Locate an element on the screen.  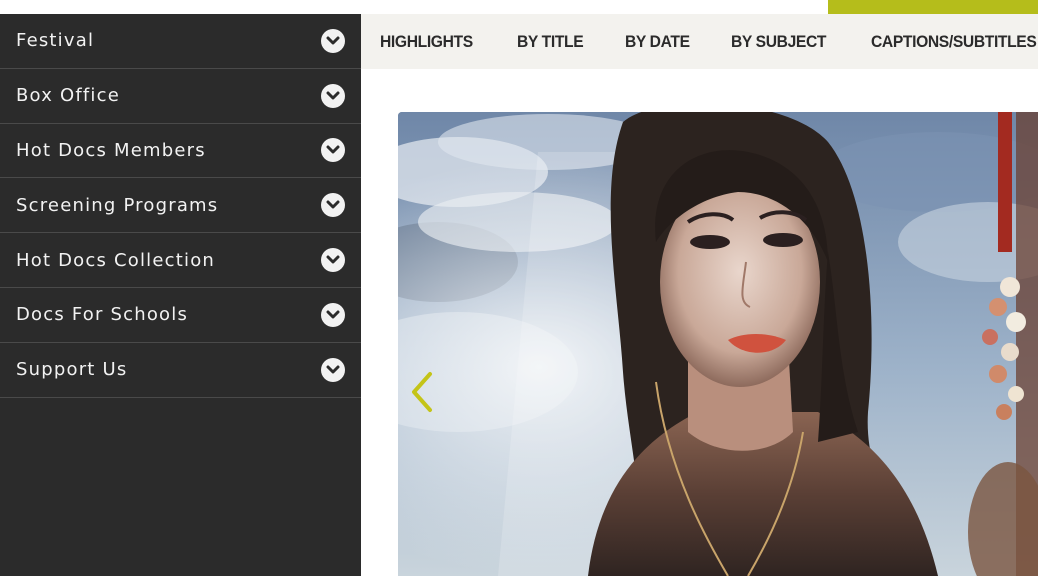
sidebar-item-box-office: Box Office is located at coordinates (180, 96).